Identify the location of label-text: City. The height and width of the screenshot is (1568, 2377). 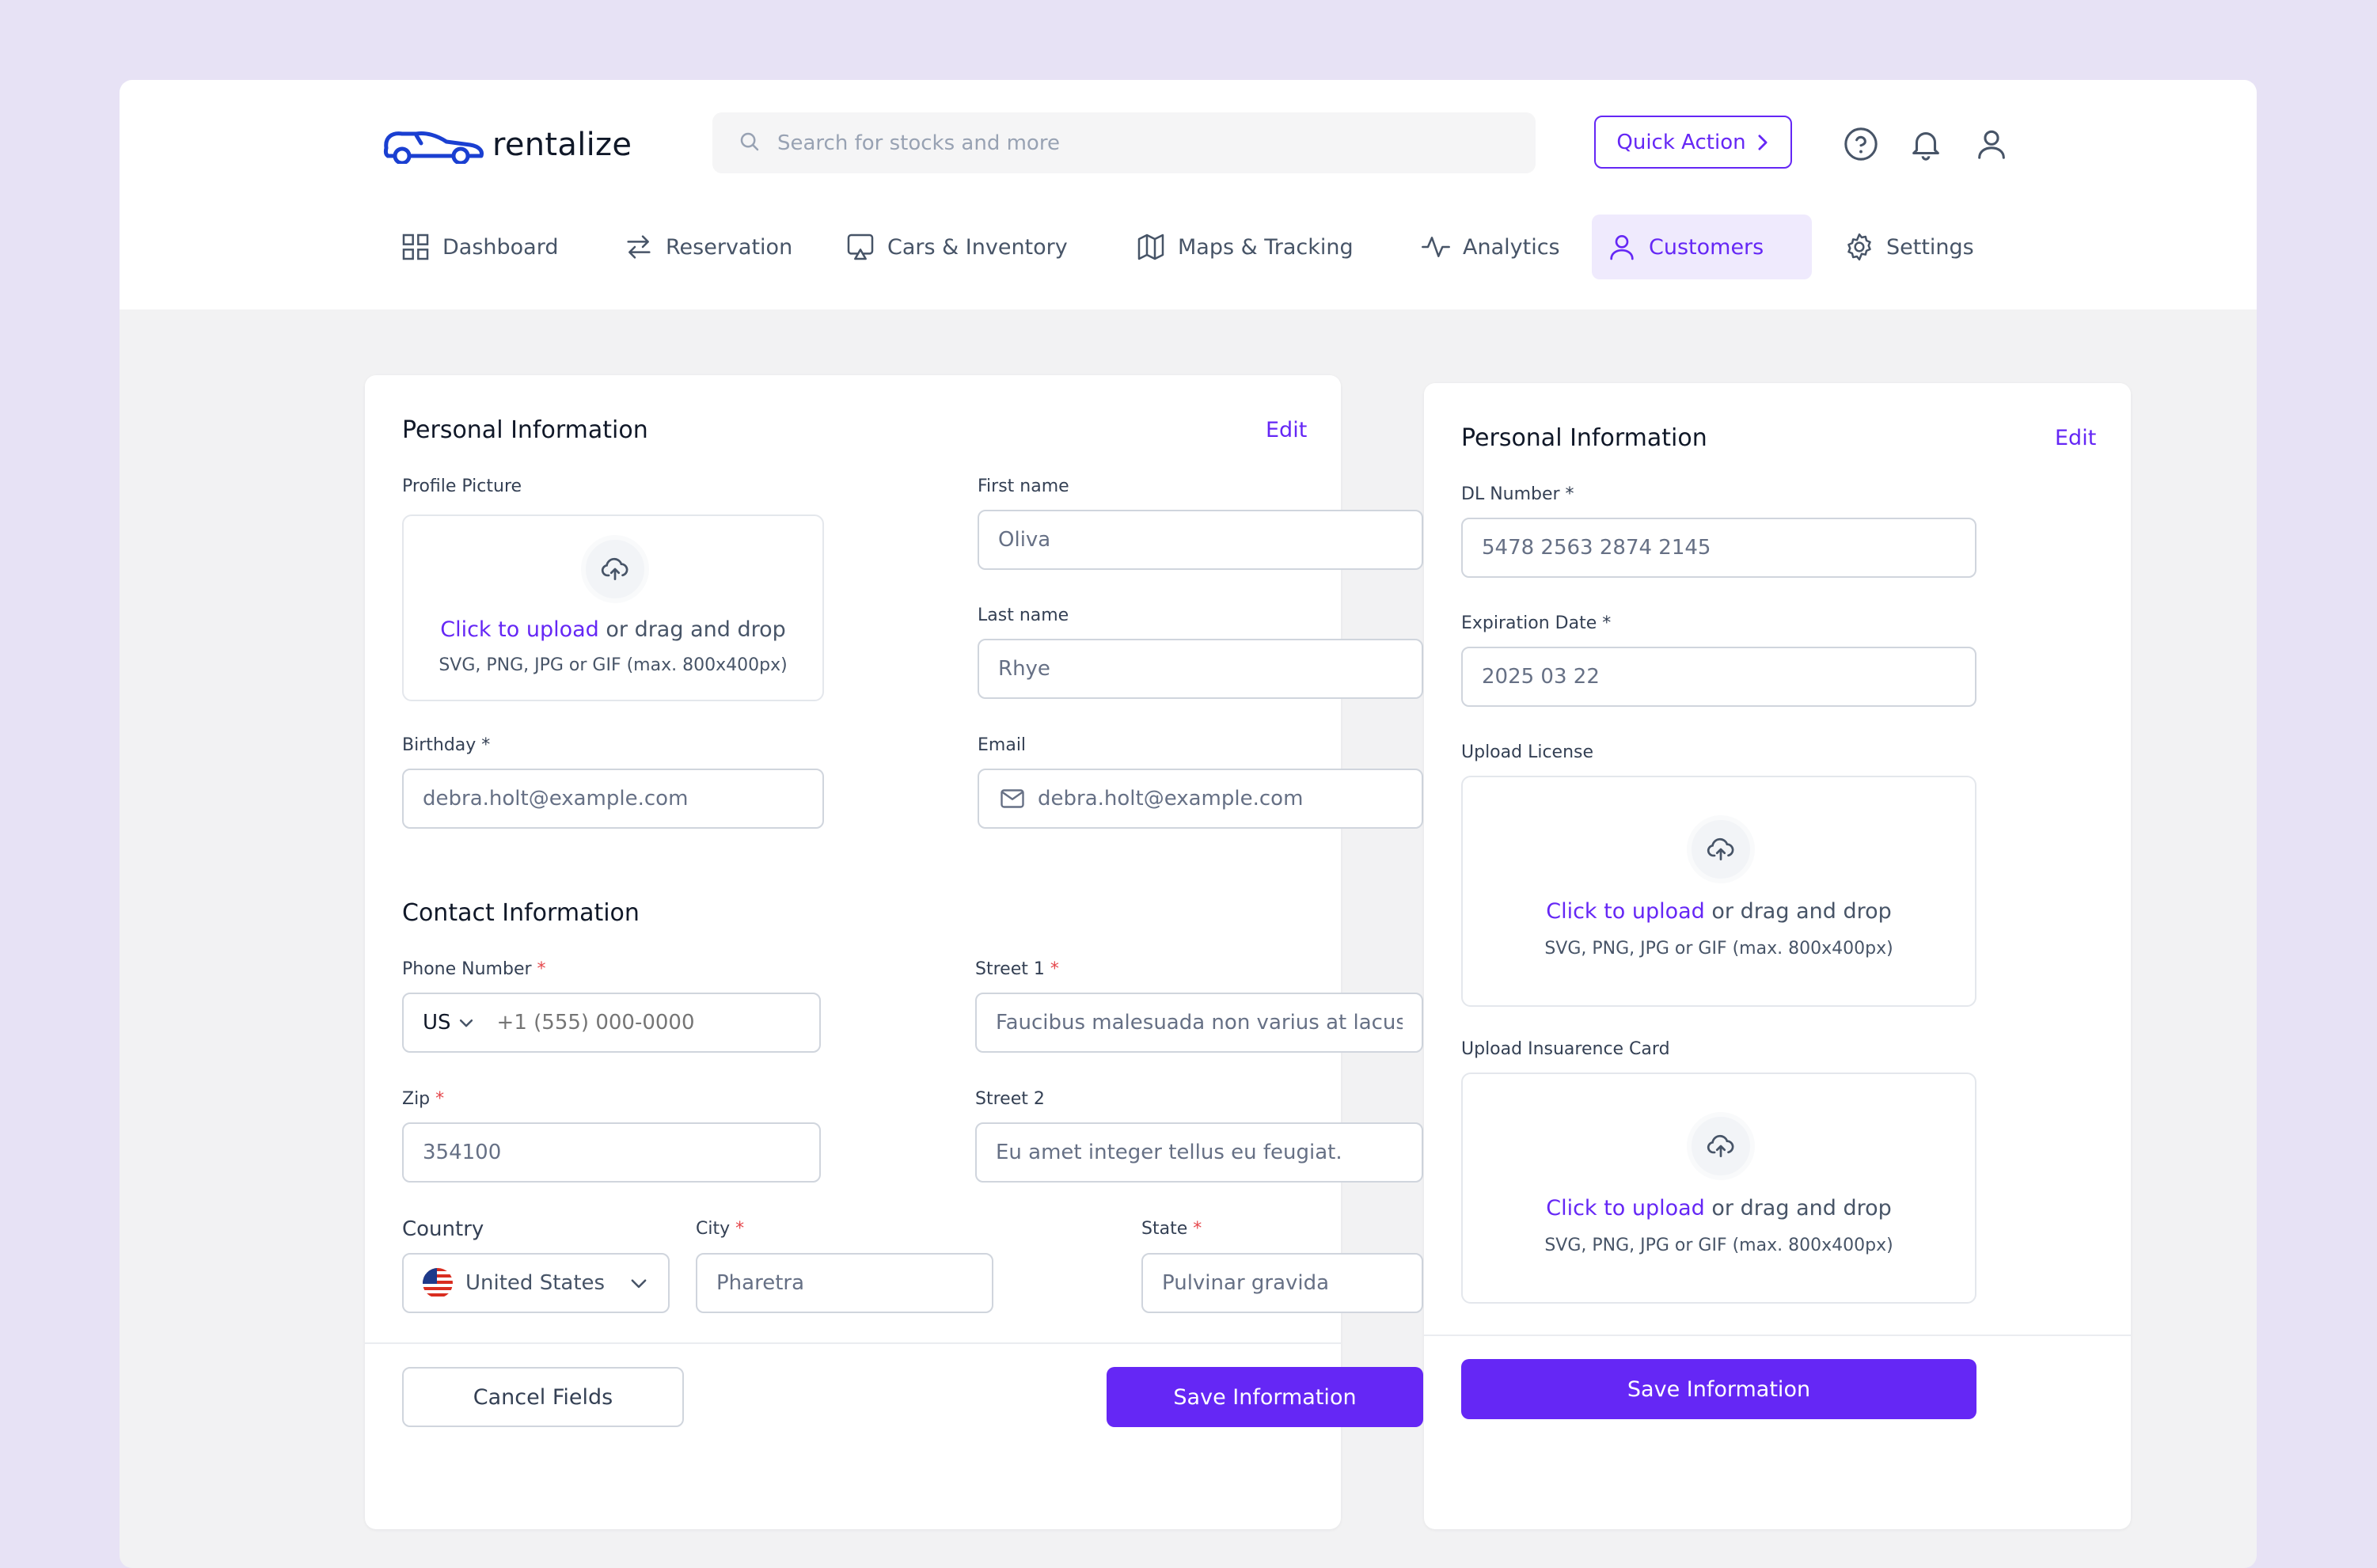
(713, 1229).